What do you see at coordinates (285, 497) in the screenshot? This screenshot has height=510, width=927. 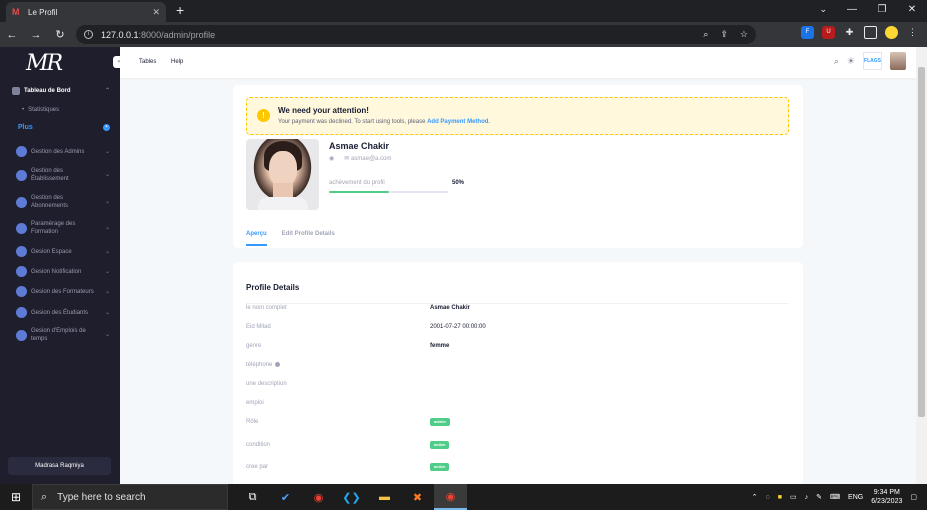 I see `todo-app-icon: ✔` at bounding box center [285, 497].